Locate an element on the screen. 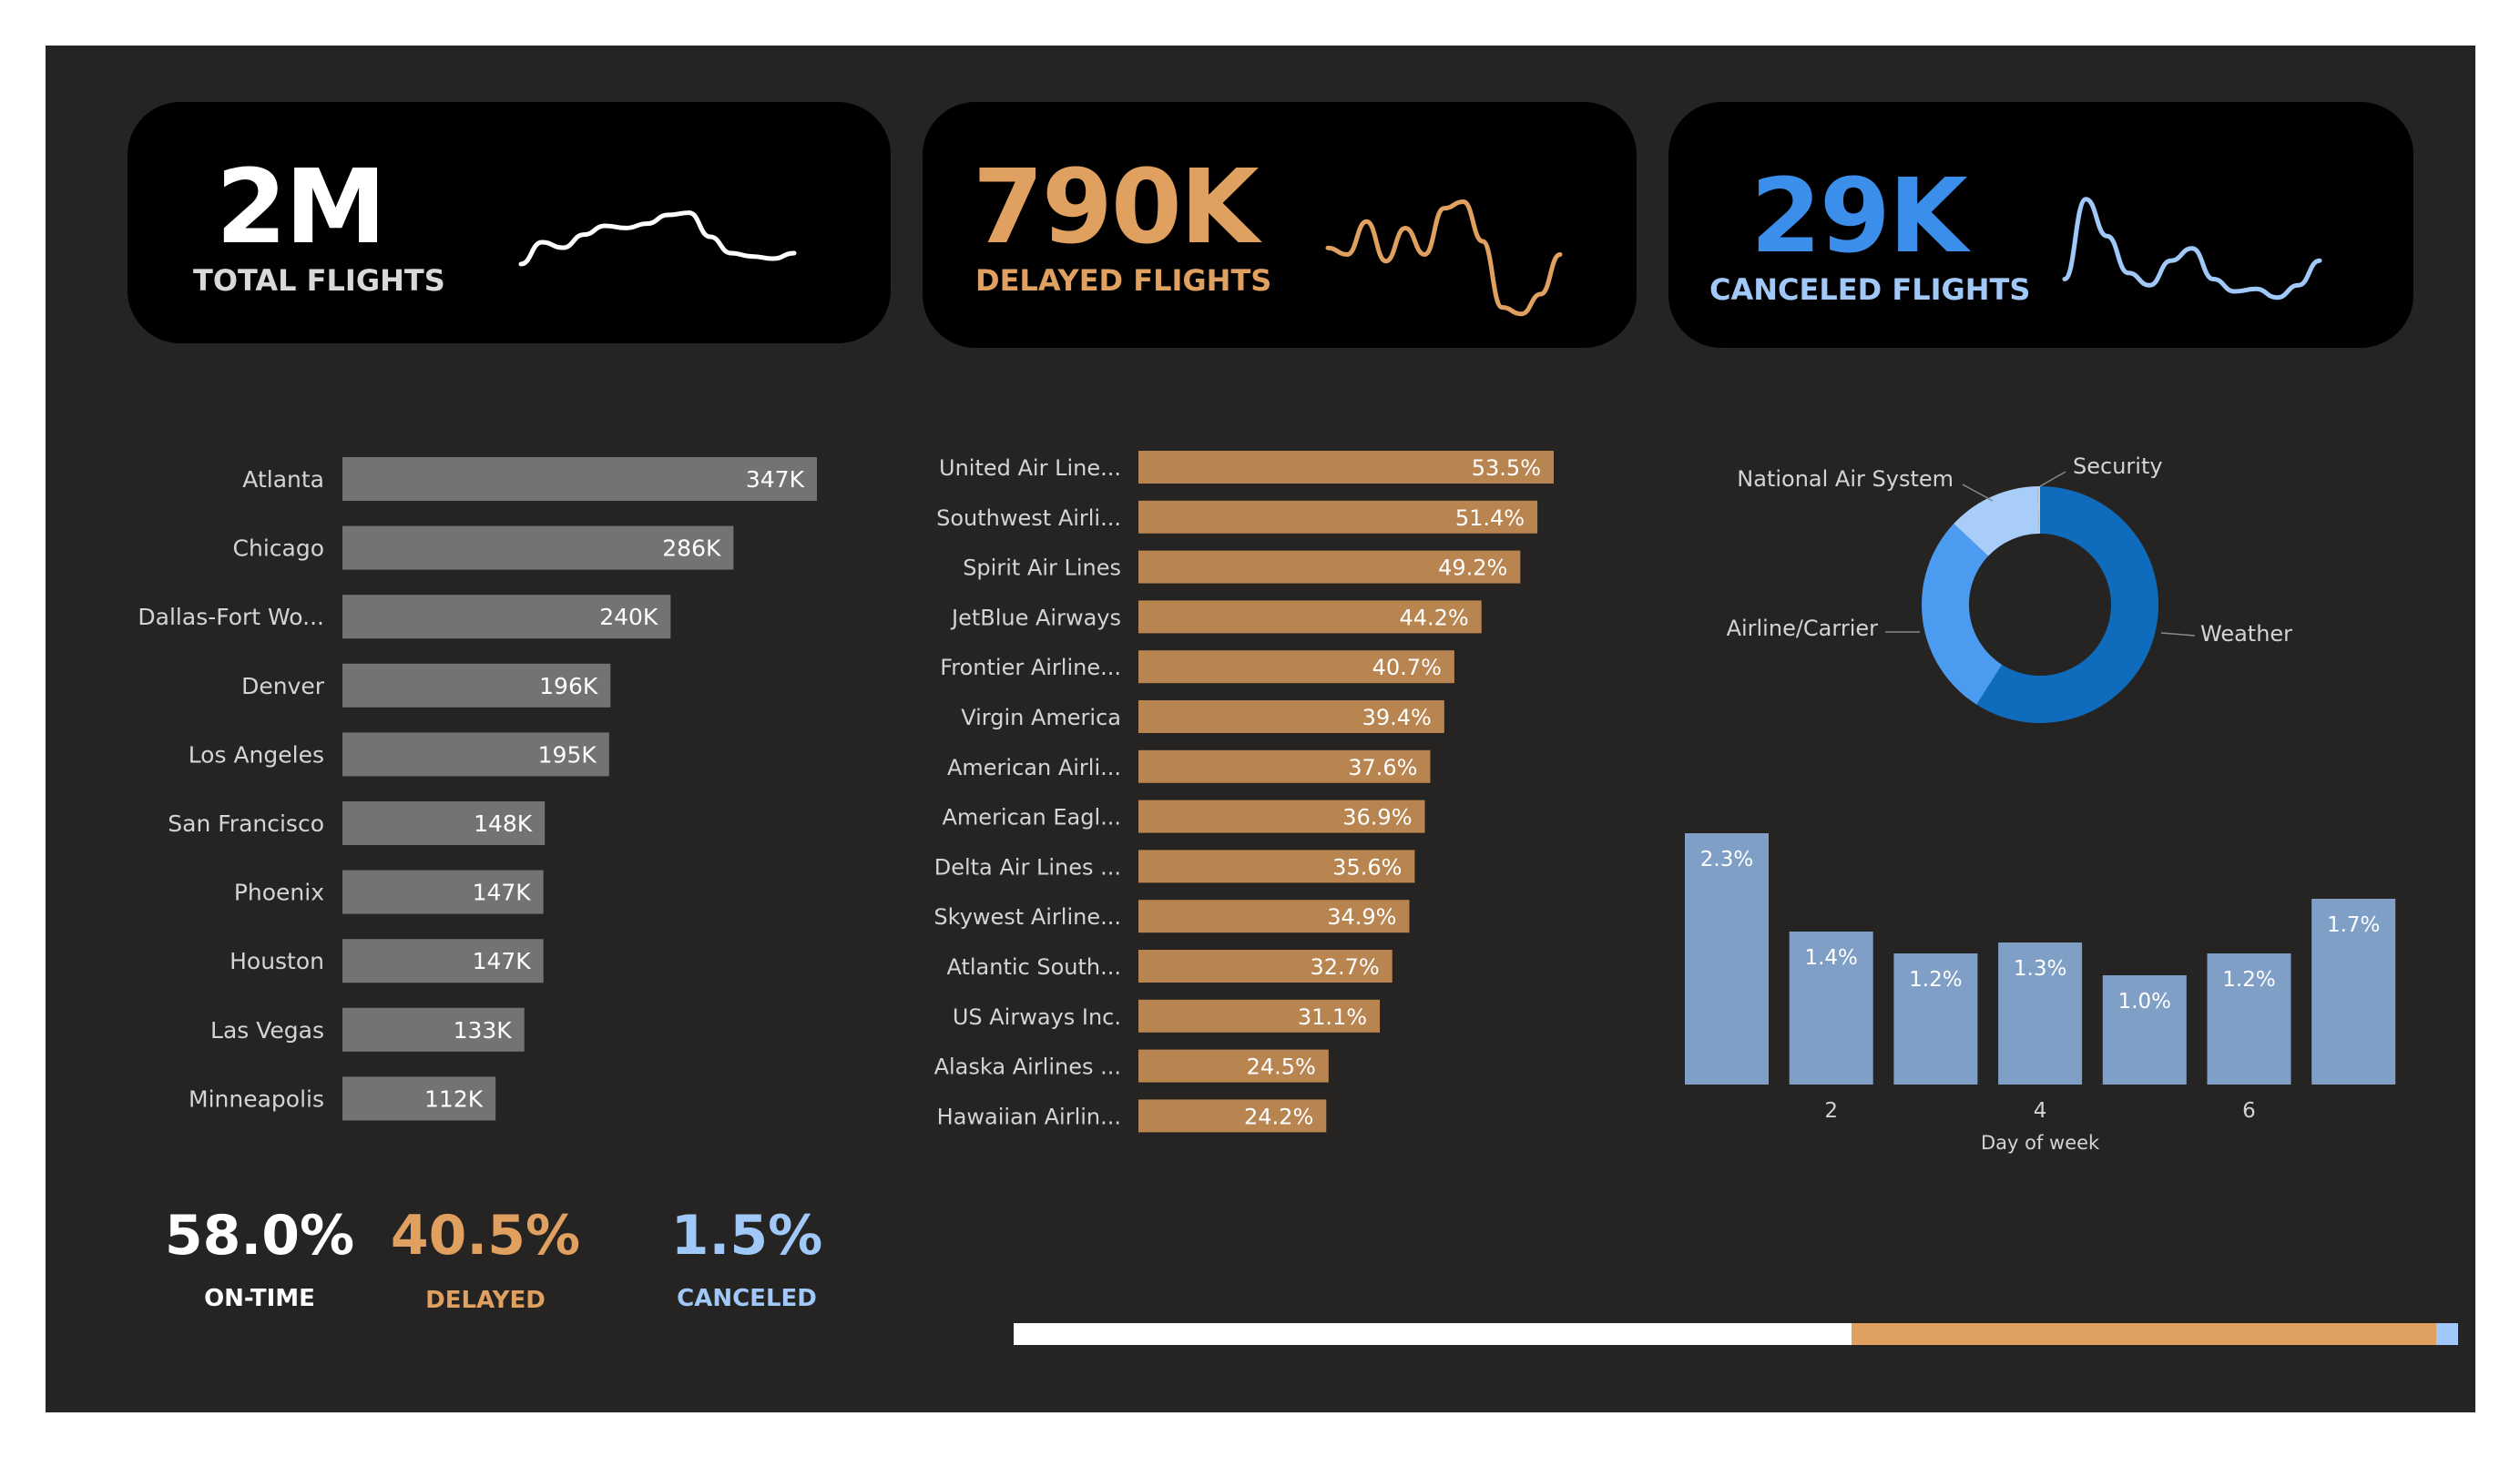  x-tick-label: 4 is located at coordinates (2040, 1111).